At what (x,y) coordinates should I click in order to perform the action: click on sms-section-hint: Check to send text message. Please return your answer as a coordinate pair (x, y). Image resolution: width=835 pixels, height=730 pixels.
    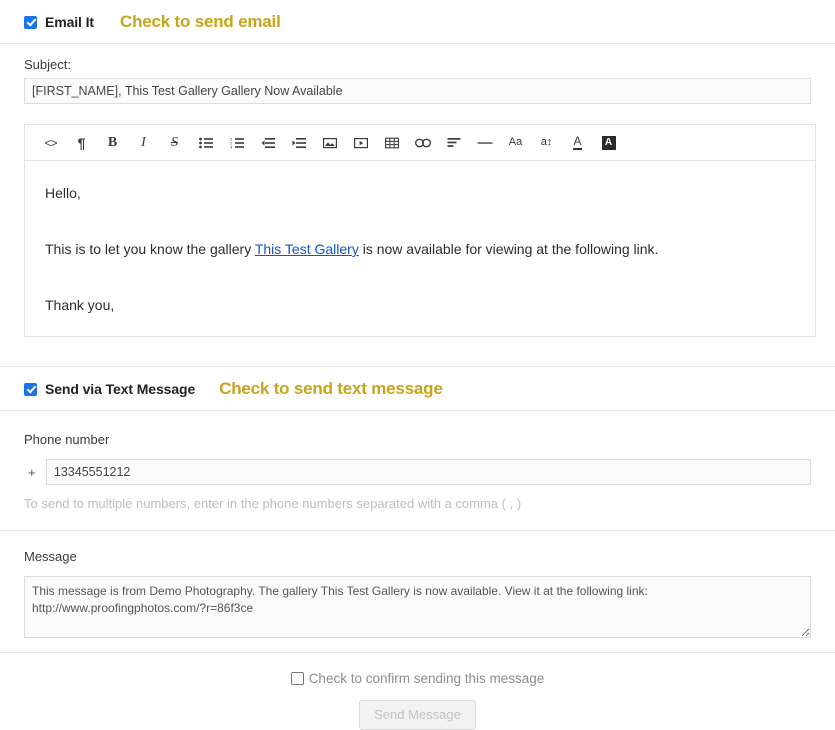
    Looking at the image, I should click on (331, 388).